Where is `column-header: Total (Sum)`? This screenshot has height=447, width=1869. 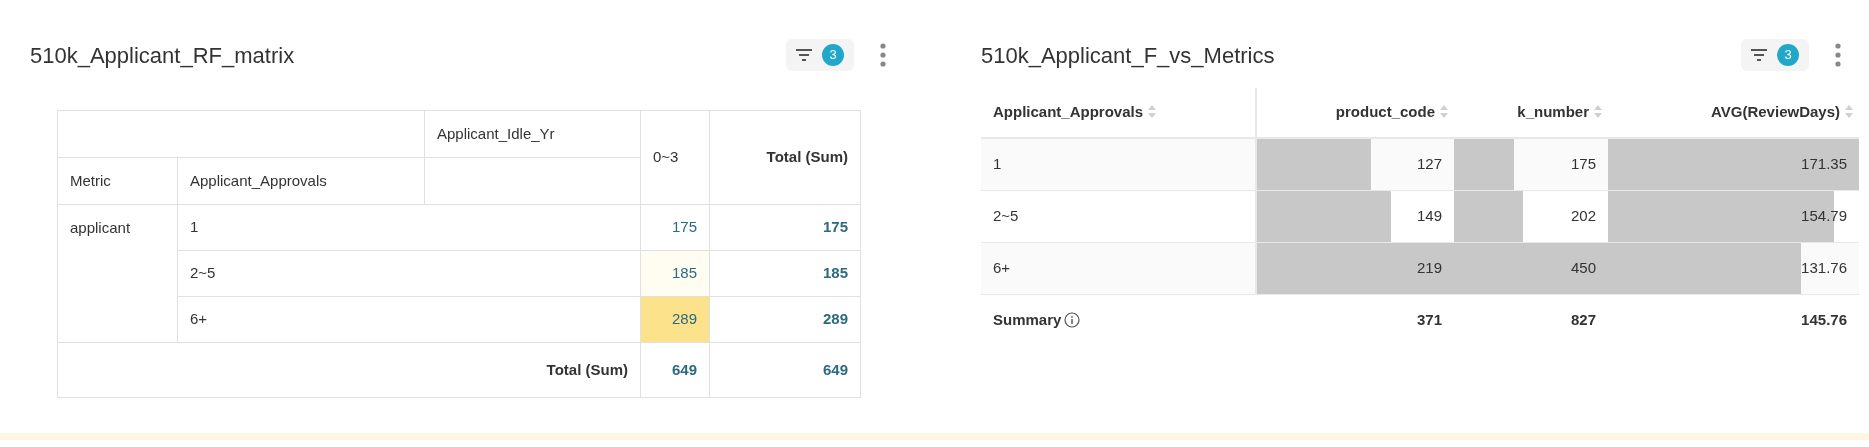
column-header: Total (Sum) is located at coordinates (807, 157).